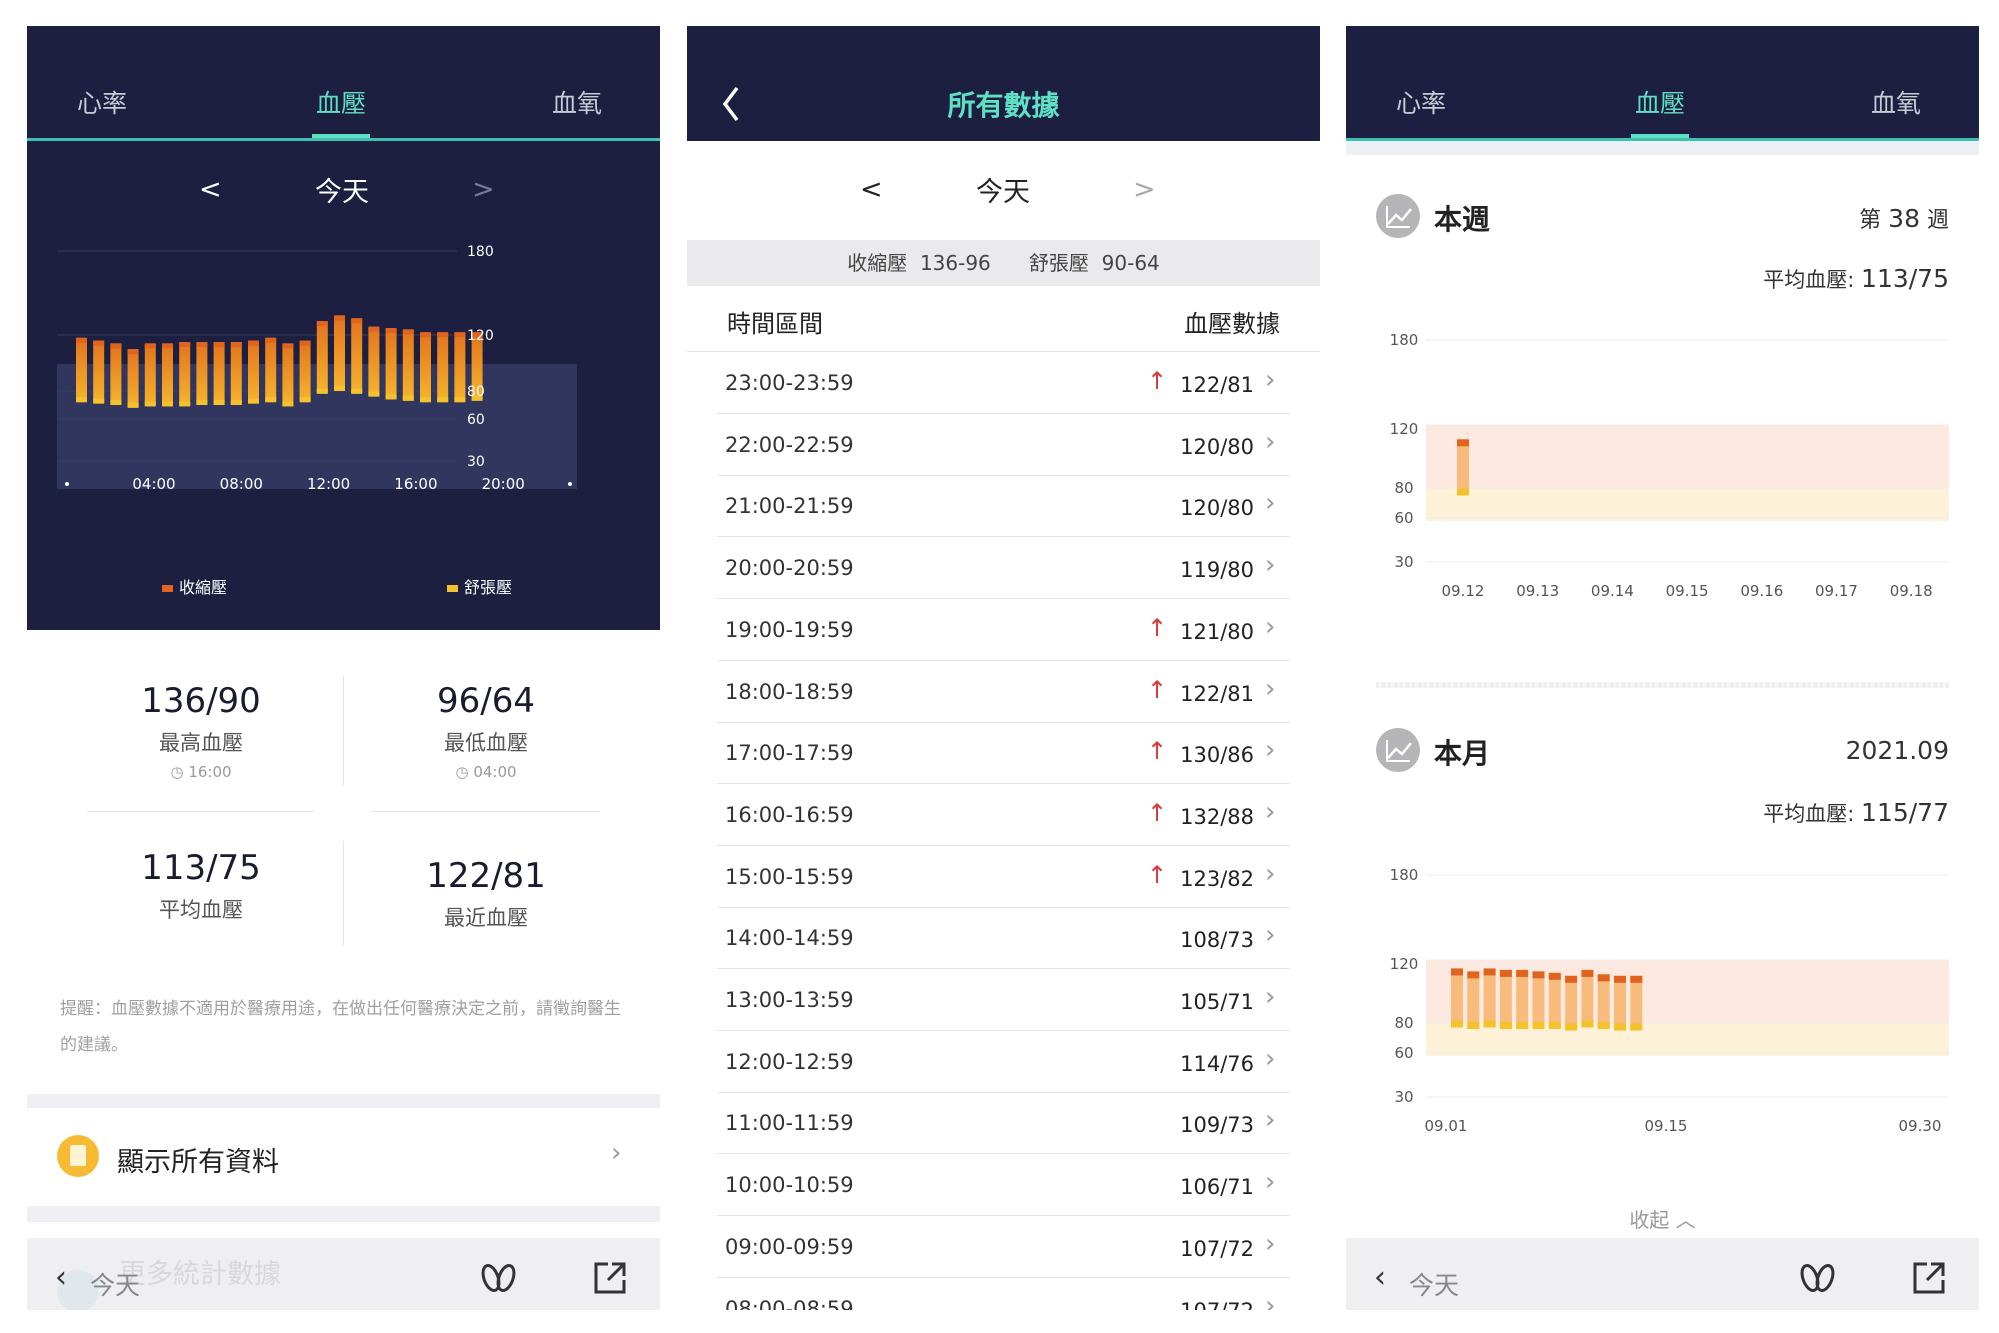 This screenshot has width=1999, height=1333. I want to click on legend-diastolic: 舒張壓, so click(479, 586).